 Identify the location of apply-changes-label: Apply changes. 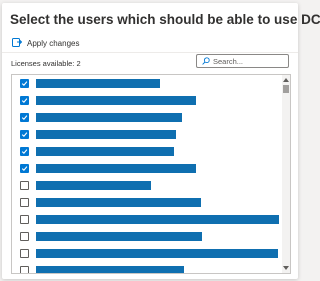
(53, 43).